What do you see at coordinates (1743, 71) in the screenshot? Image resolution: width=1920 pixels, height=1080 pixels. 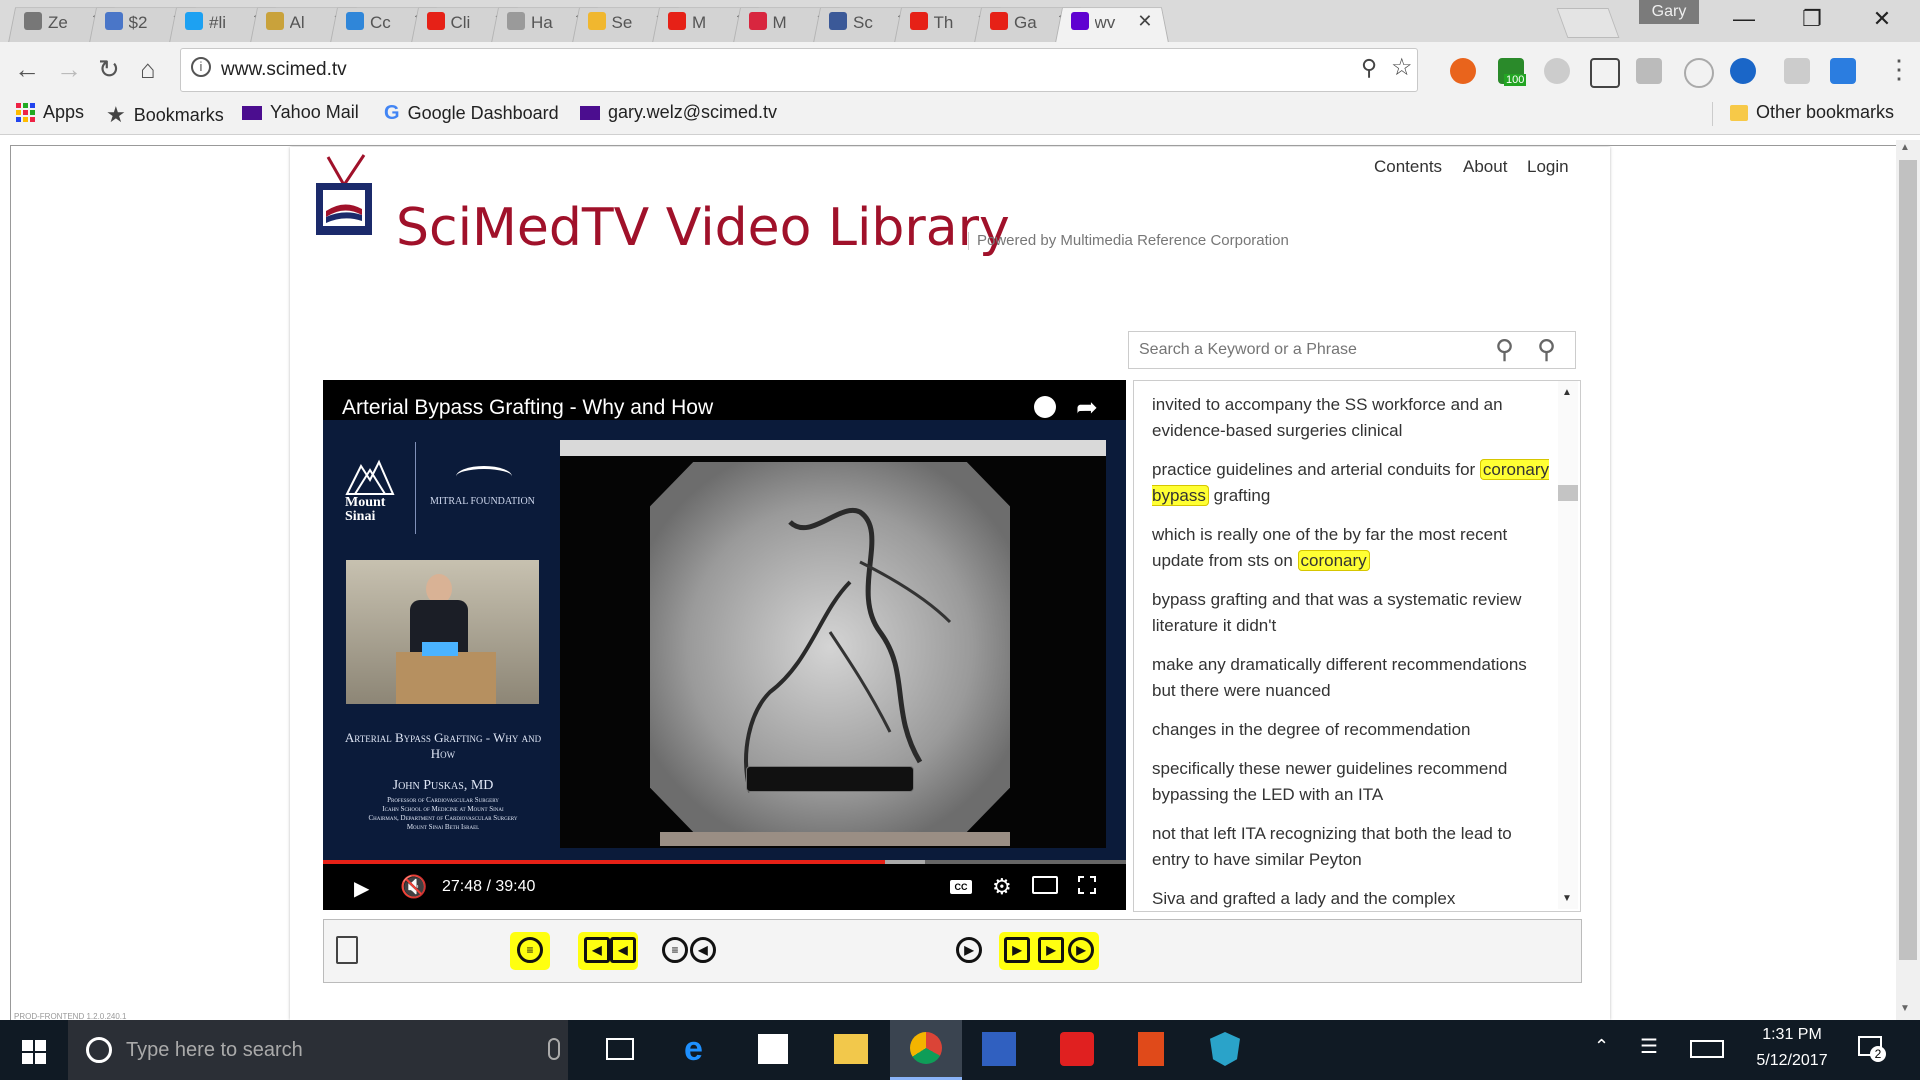 I see `amazon-icon` at bounding box center [1743, 71].